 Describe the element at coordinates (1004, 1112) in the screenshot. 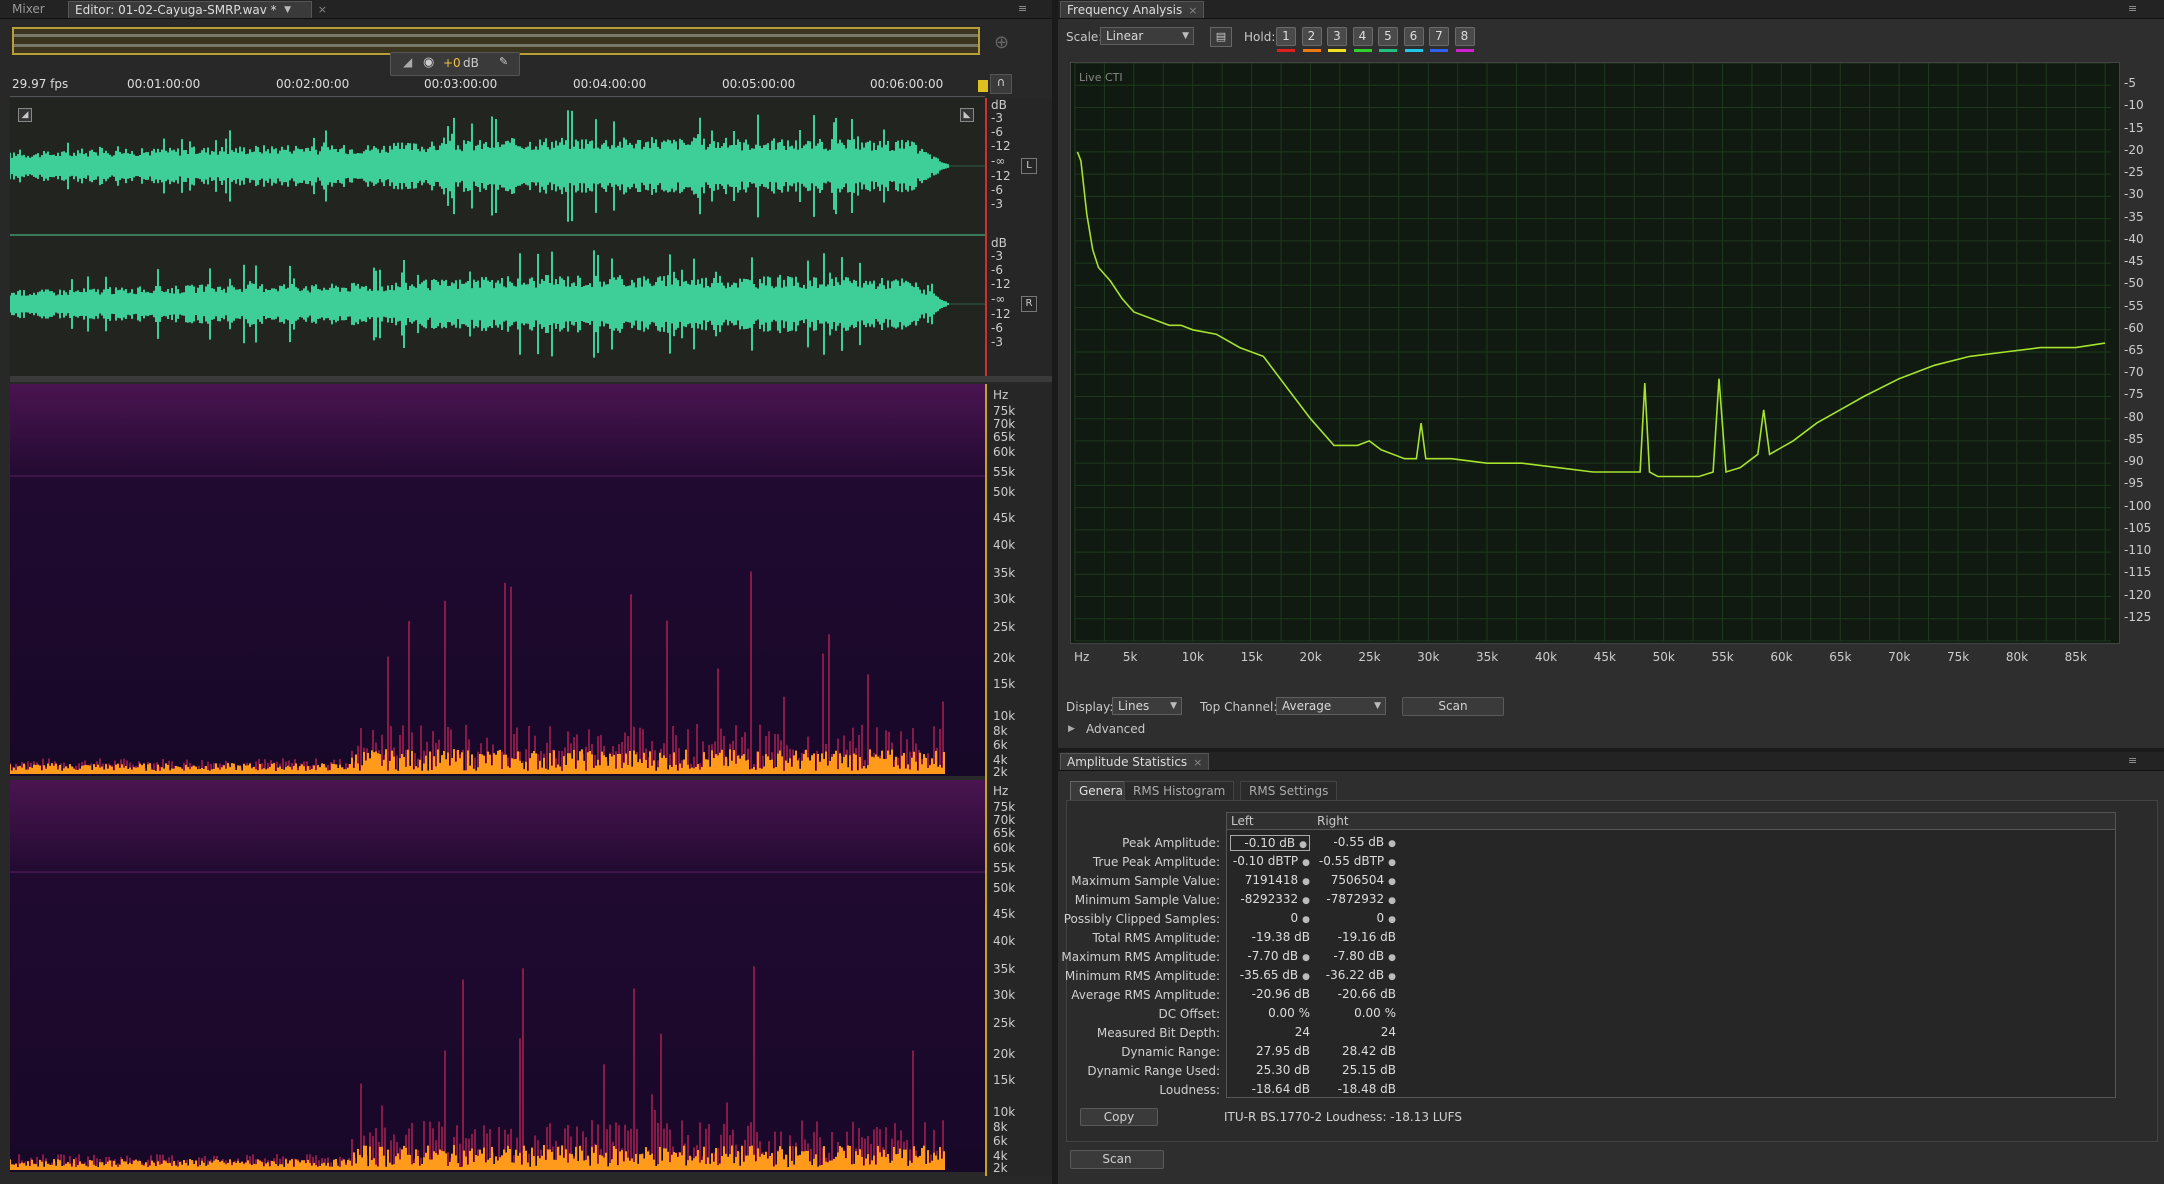

I see `hz-tick: 10k` at that location.